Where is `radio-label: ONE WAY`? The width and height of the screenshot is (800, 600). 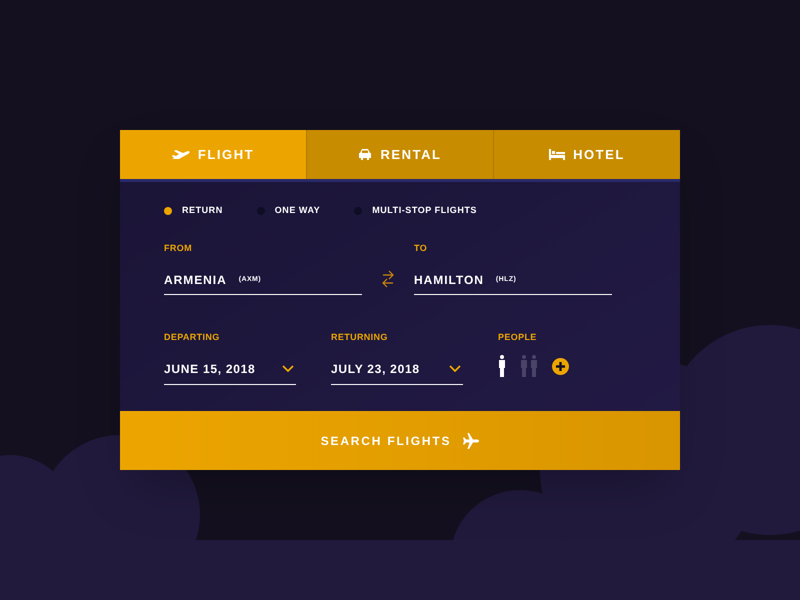 radio-label: ONE WAY is located at coordinates (297, 211).